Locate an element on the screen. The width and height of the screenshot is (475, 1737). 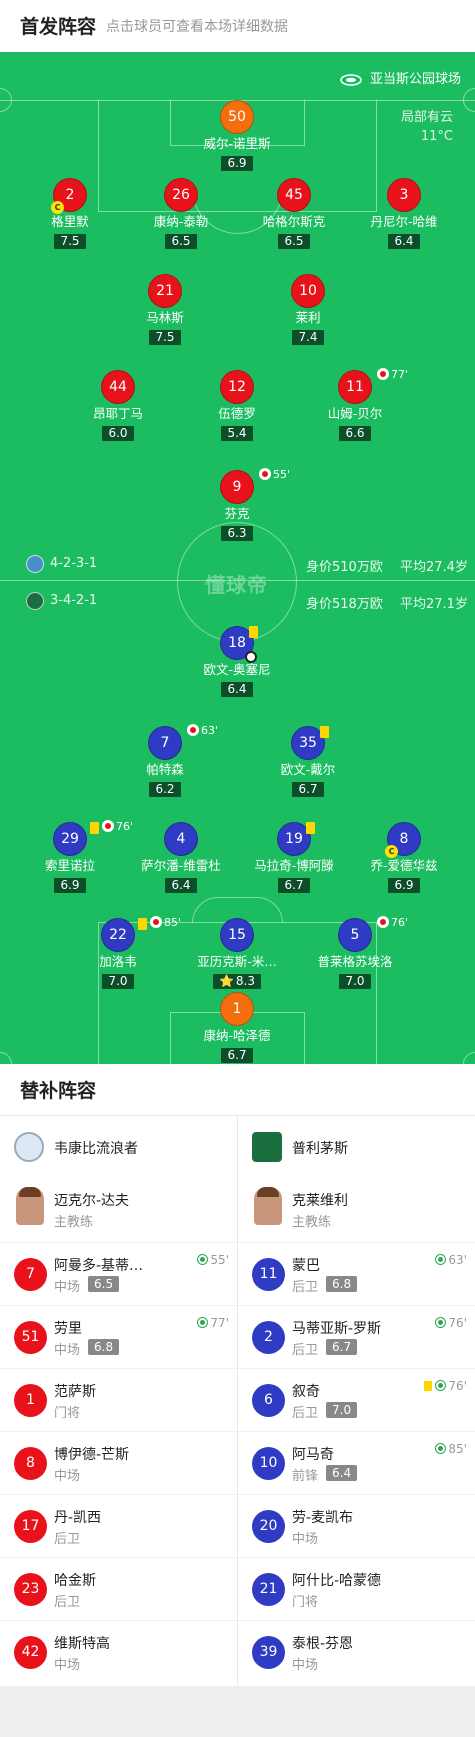
shirt-number: 5 is located at coordinates (355, 935).